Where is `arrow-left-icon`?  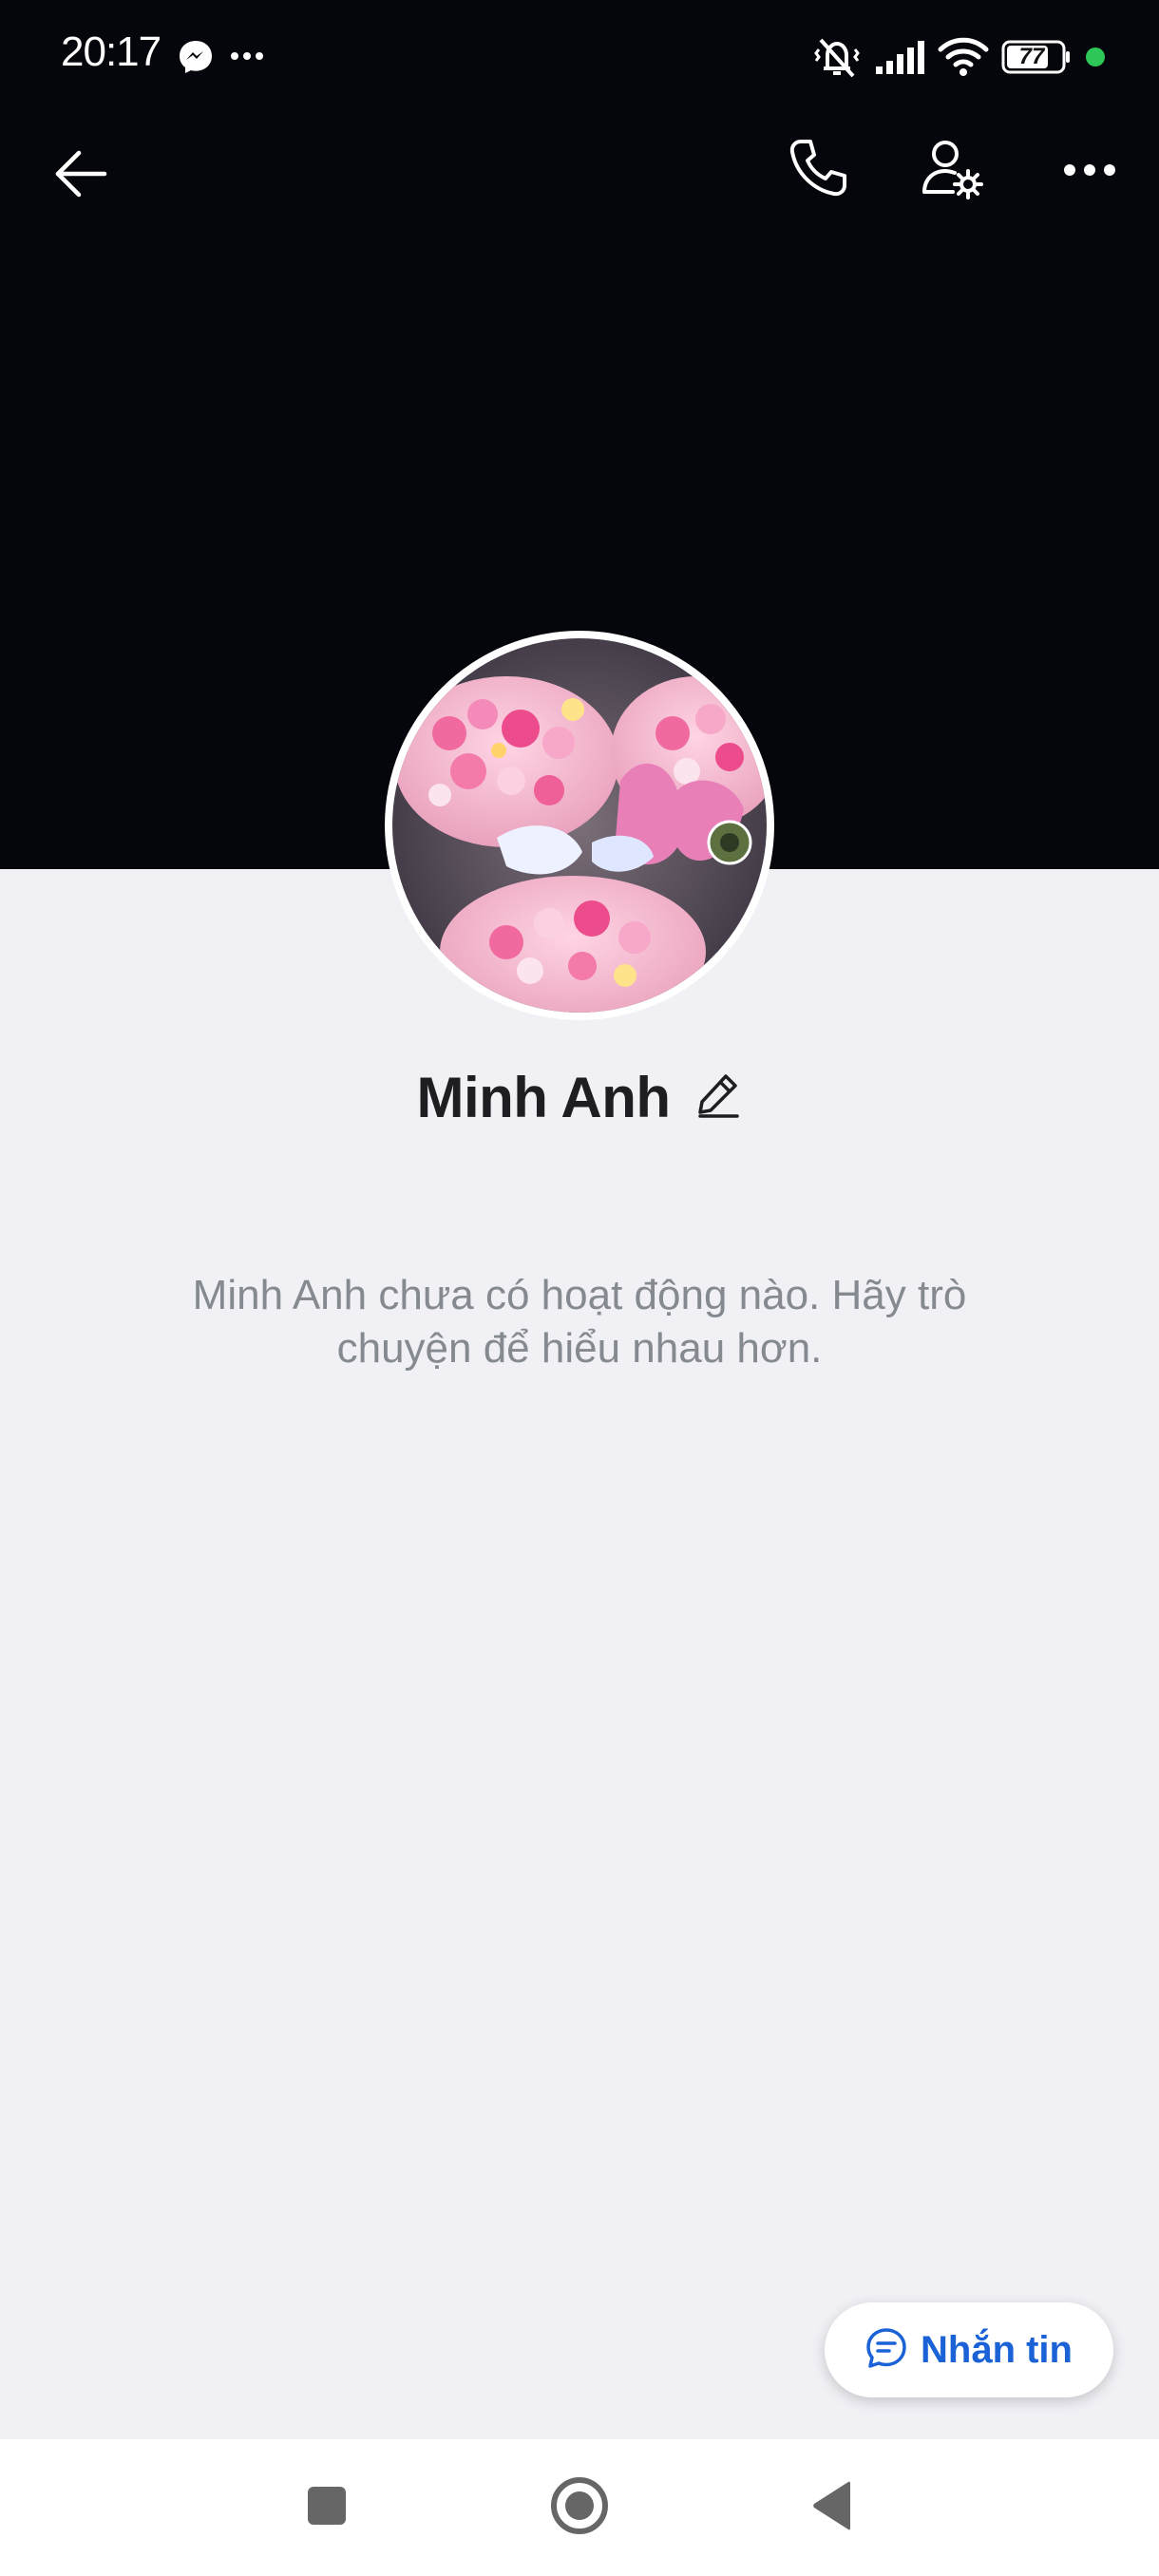
arrow-left-icon is located at coordinates (80, 176).